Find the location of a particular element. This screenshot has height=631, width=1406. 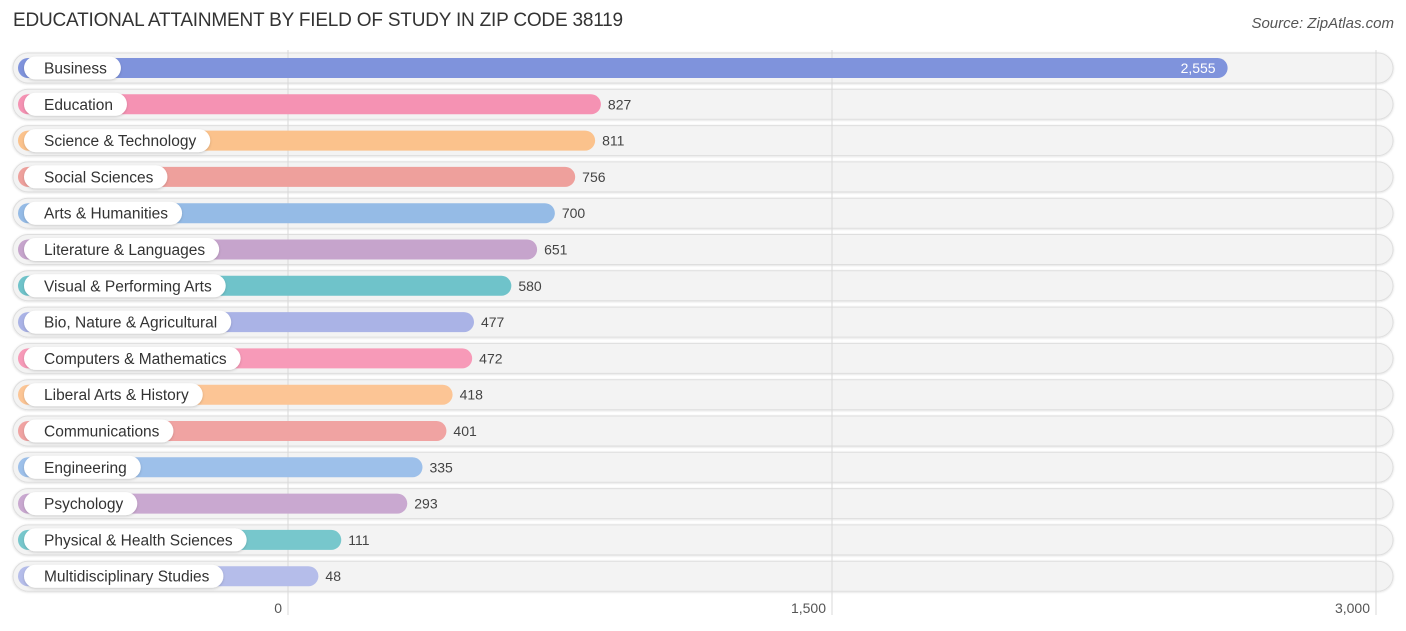

category-label: Bio, Nature & Agricultural is located at coordinates (130, 323).